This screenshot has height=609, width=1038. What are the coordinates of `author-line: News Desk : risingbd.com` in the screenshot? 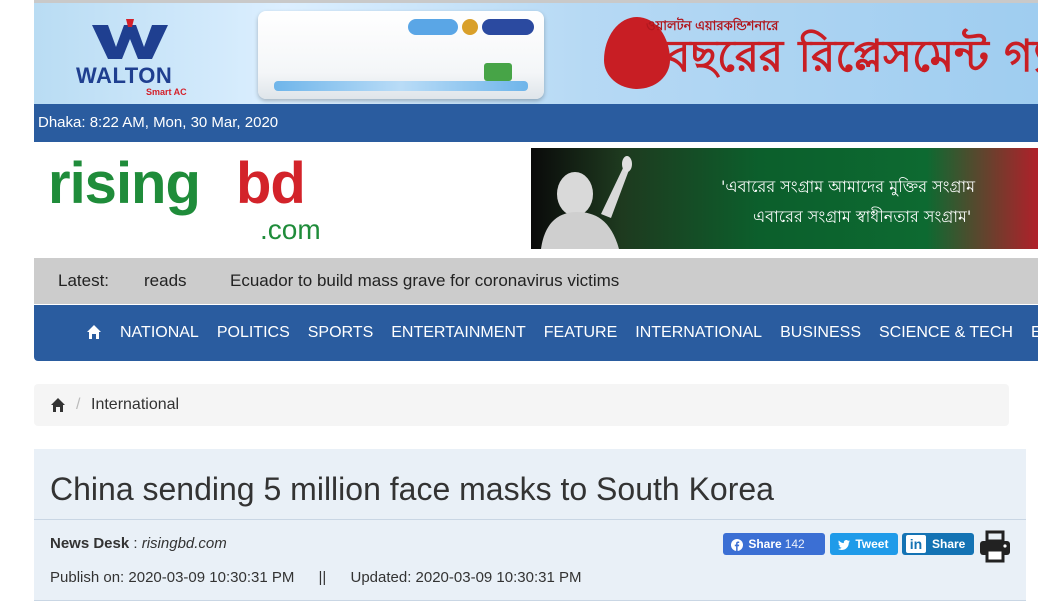 It's located at (138, 543).